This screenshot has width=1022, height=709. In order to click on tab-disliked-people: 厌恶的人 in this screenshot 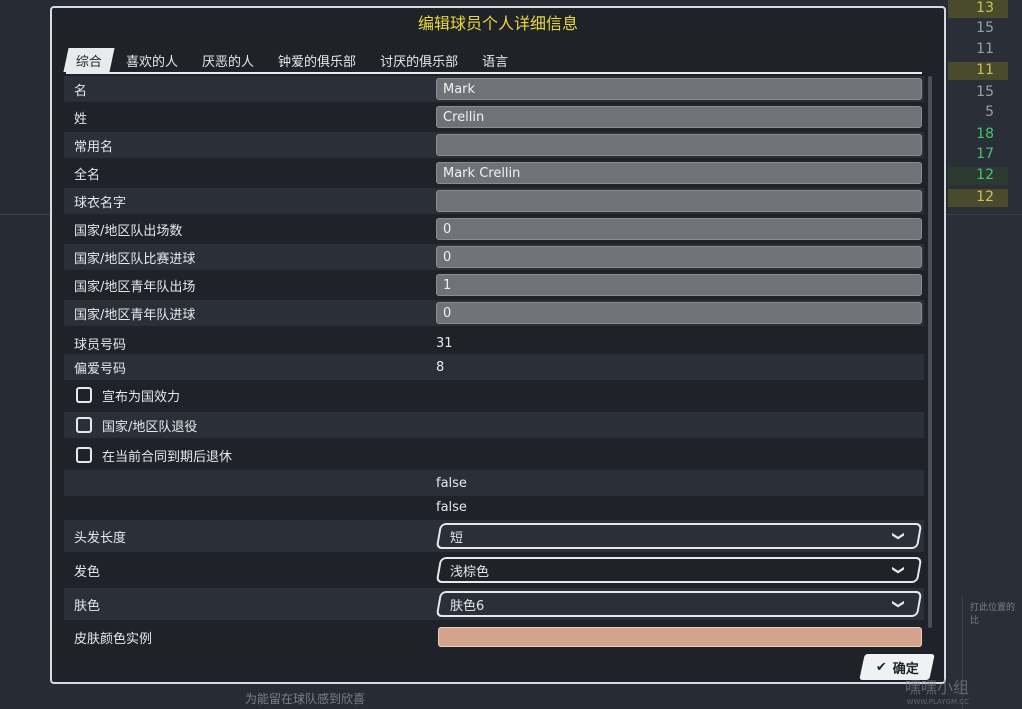, I will do `click(228, 60)`.